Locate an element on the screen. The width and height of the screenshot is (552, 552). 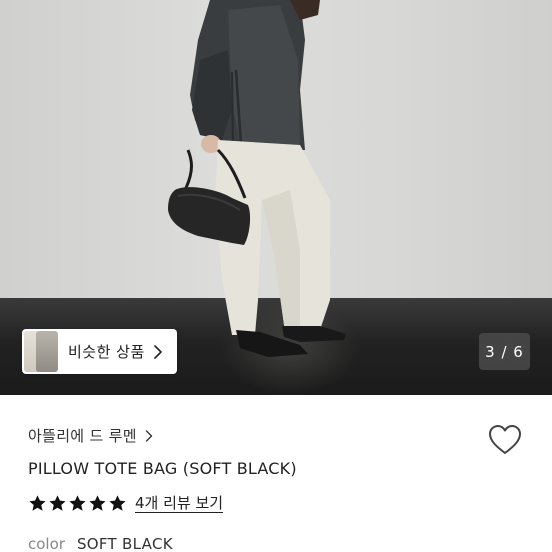
option-label: color is located at coordinates (46, 543).